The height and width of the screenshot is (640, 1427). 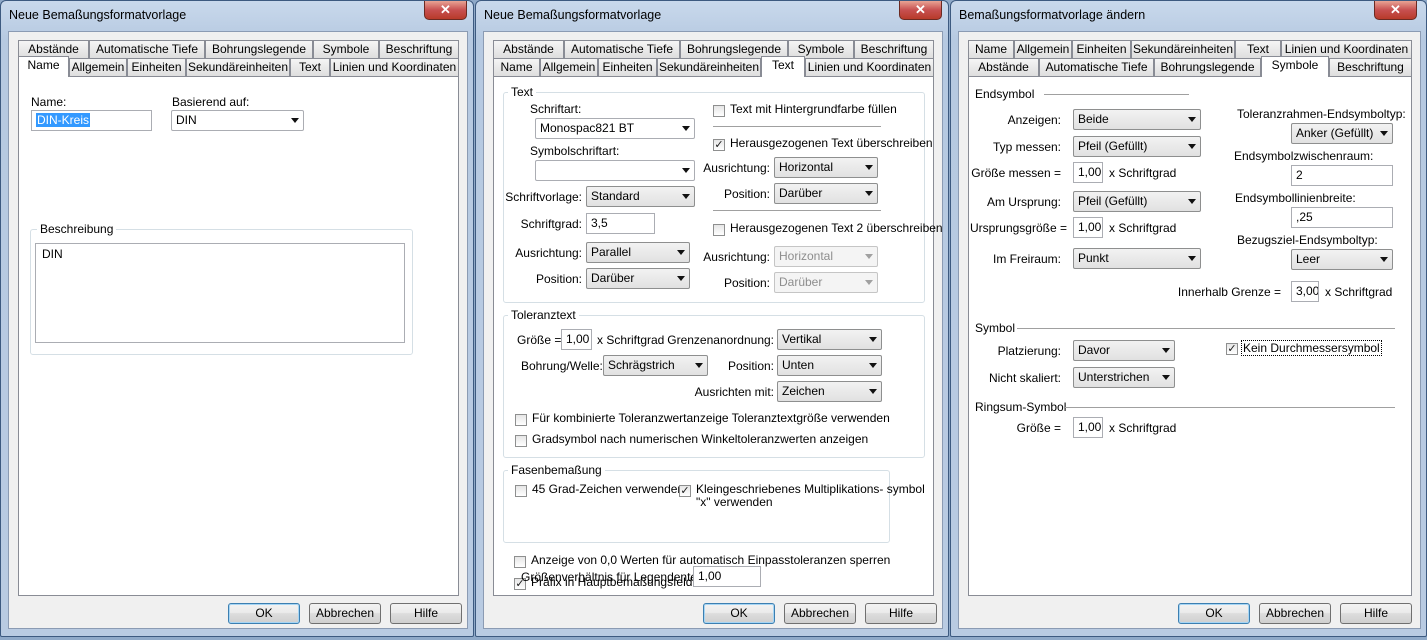 What do you see at coordinates (558, 279) in the screenshot?
I see `position-label: Position:` at bounding box center [558, 279].